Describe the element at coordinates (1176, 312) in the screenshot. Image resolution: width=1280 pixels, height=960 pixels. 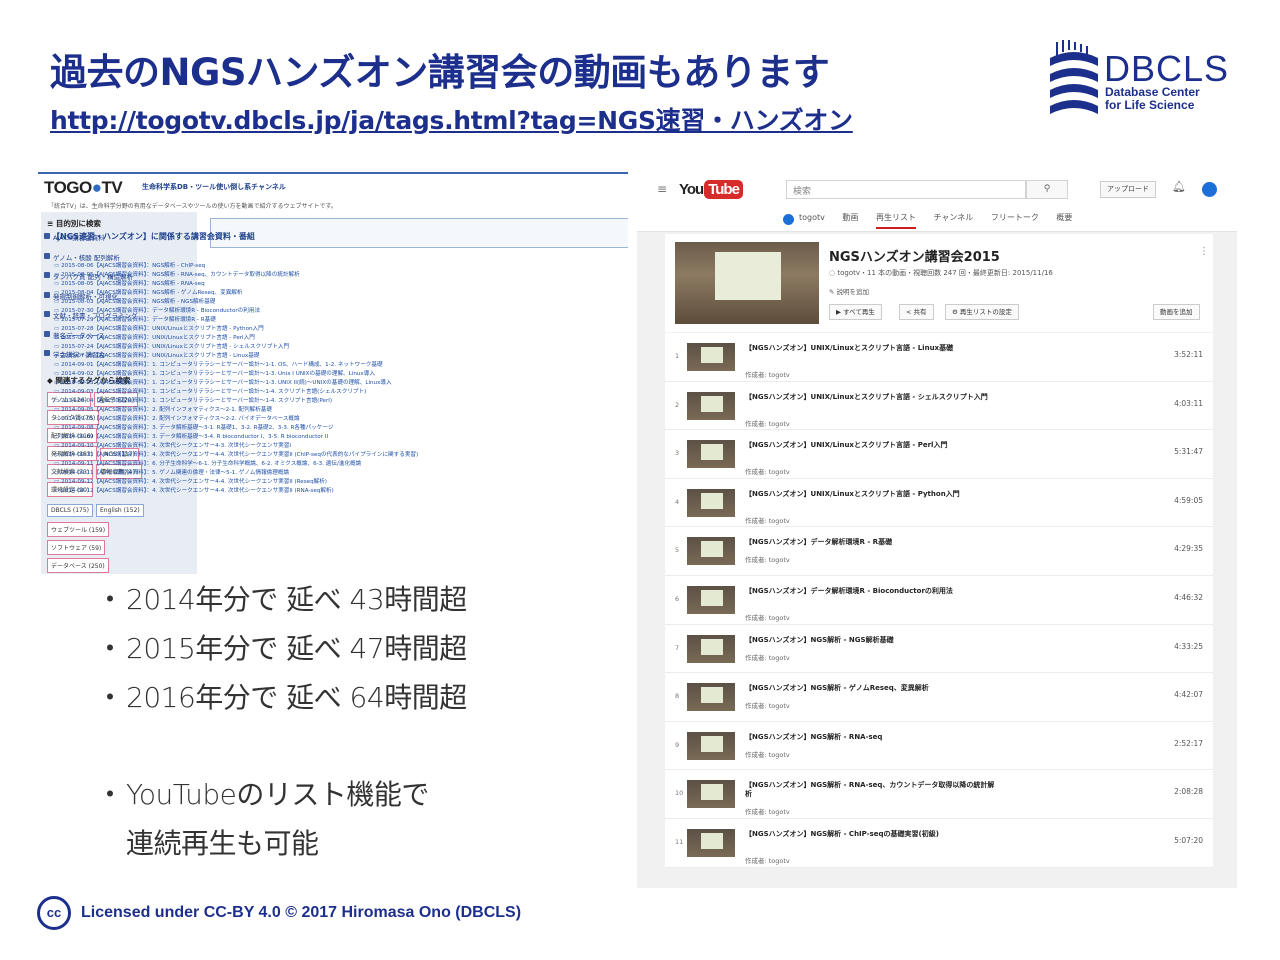
I see `add-video-button: 動画を追加` at that location.